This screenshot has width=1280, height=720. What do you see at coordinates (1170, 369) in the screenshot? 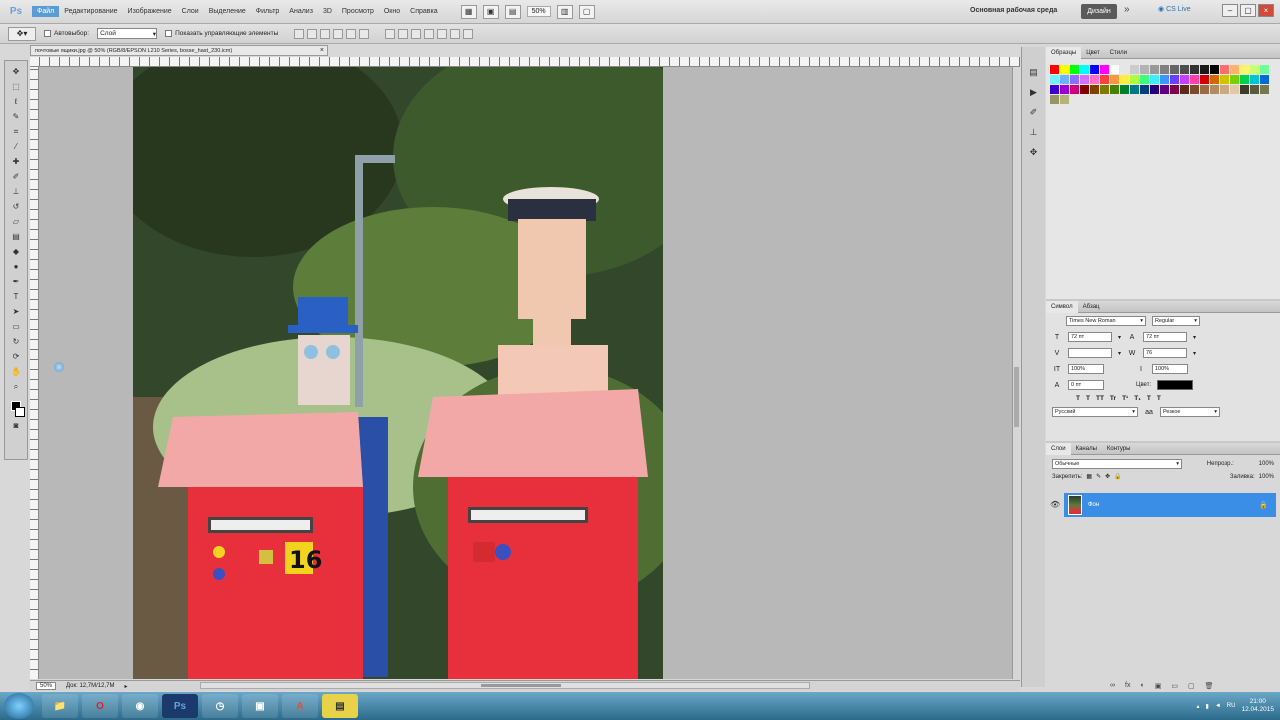
I see `horizontal-scale-field: 100%` at bounding box center [1170, 369].